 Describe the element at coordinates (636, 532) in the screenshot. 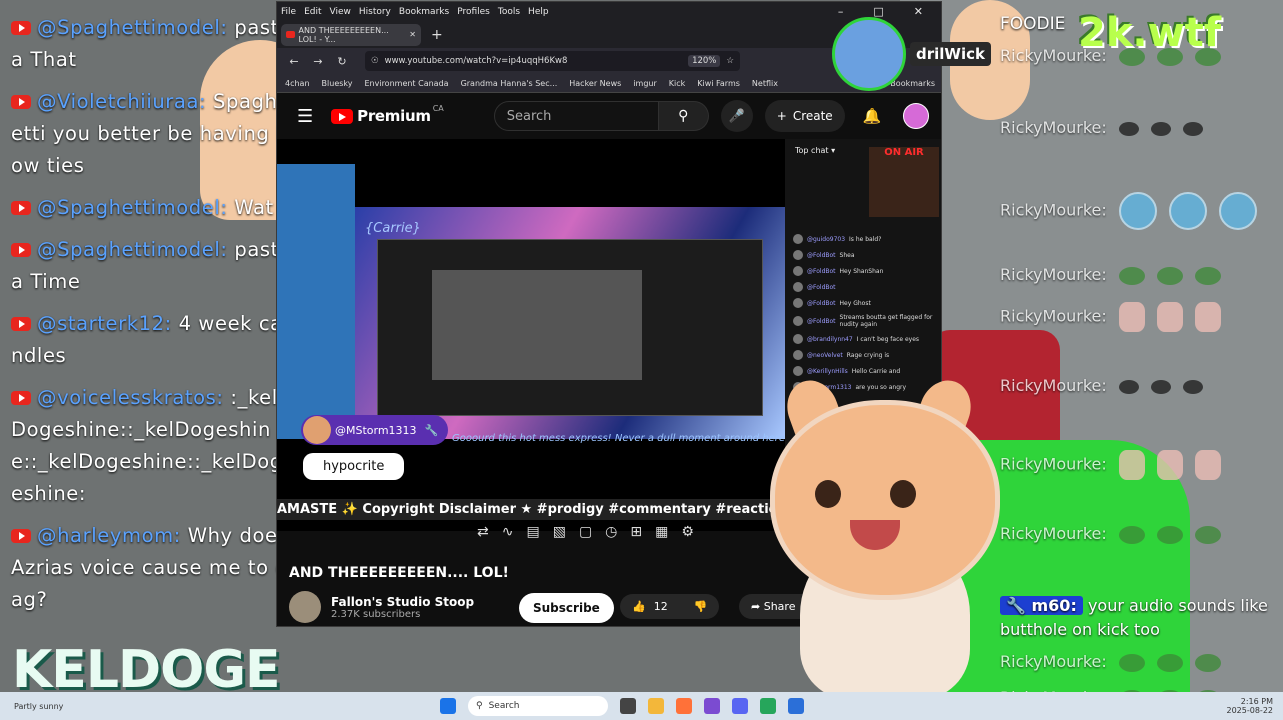

I see `add-icon: ⊞` at that location.